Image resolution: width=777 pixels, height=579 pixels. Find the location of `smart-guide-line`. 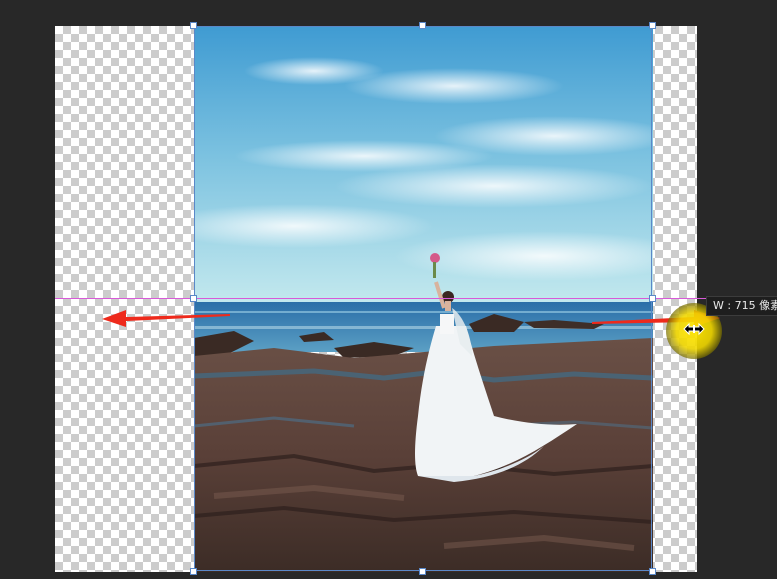

smart-guide-line is located at coordinates (416, 298).